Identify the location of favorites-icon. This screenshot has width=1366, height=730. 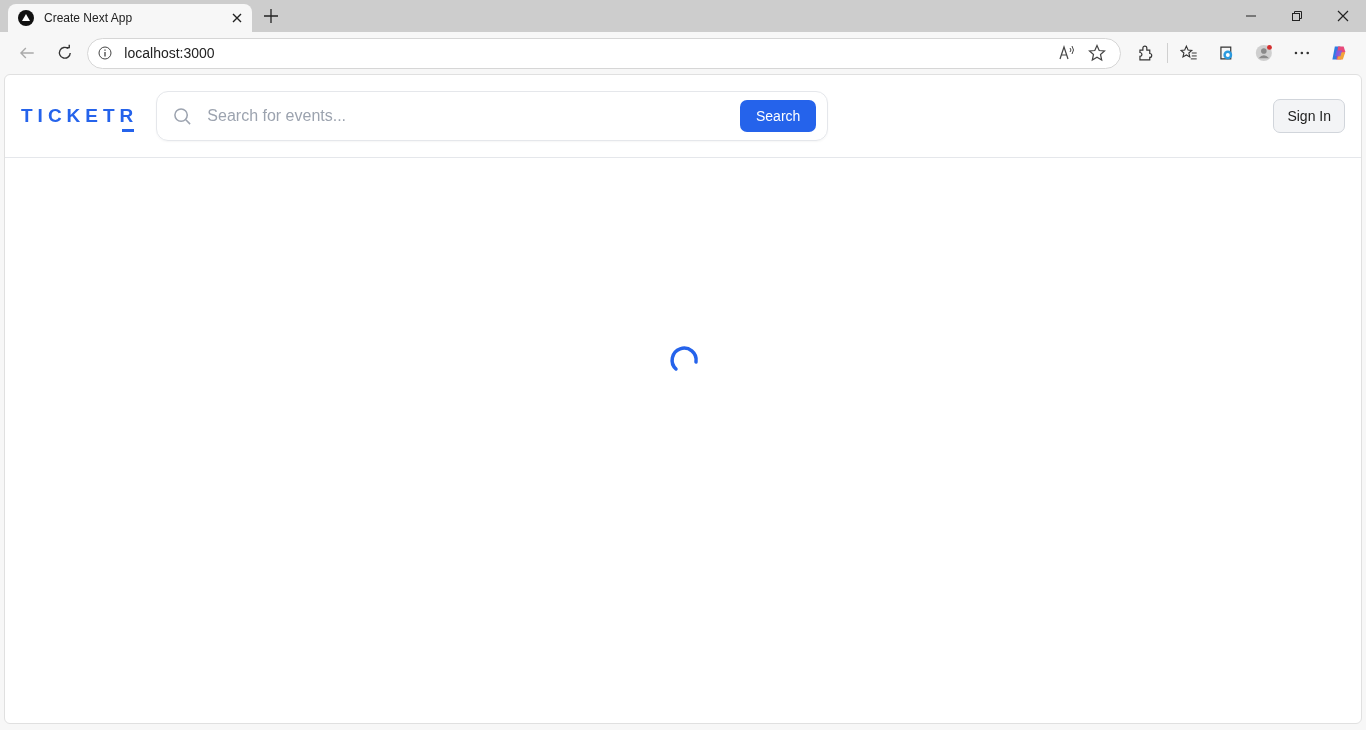
(1188, 53).